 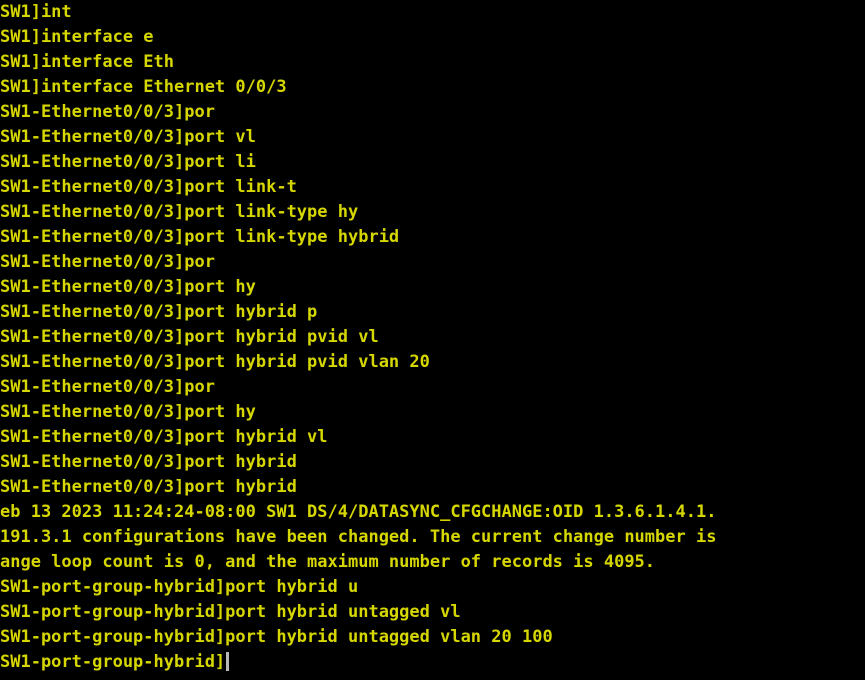 I want to click on terminal-prompt-line: SW1-Ethernet0/0/3]port hybrid vl, so click(x=164, y=437).